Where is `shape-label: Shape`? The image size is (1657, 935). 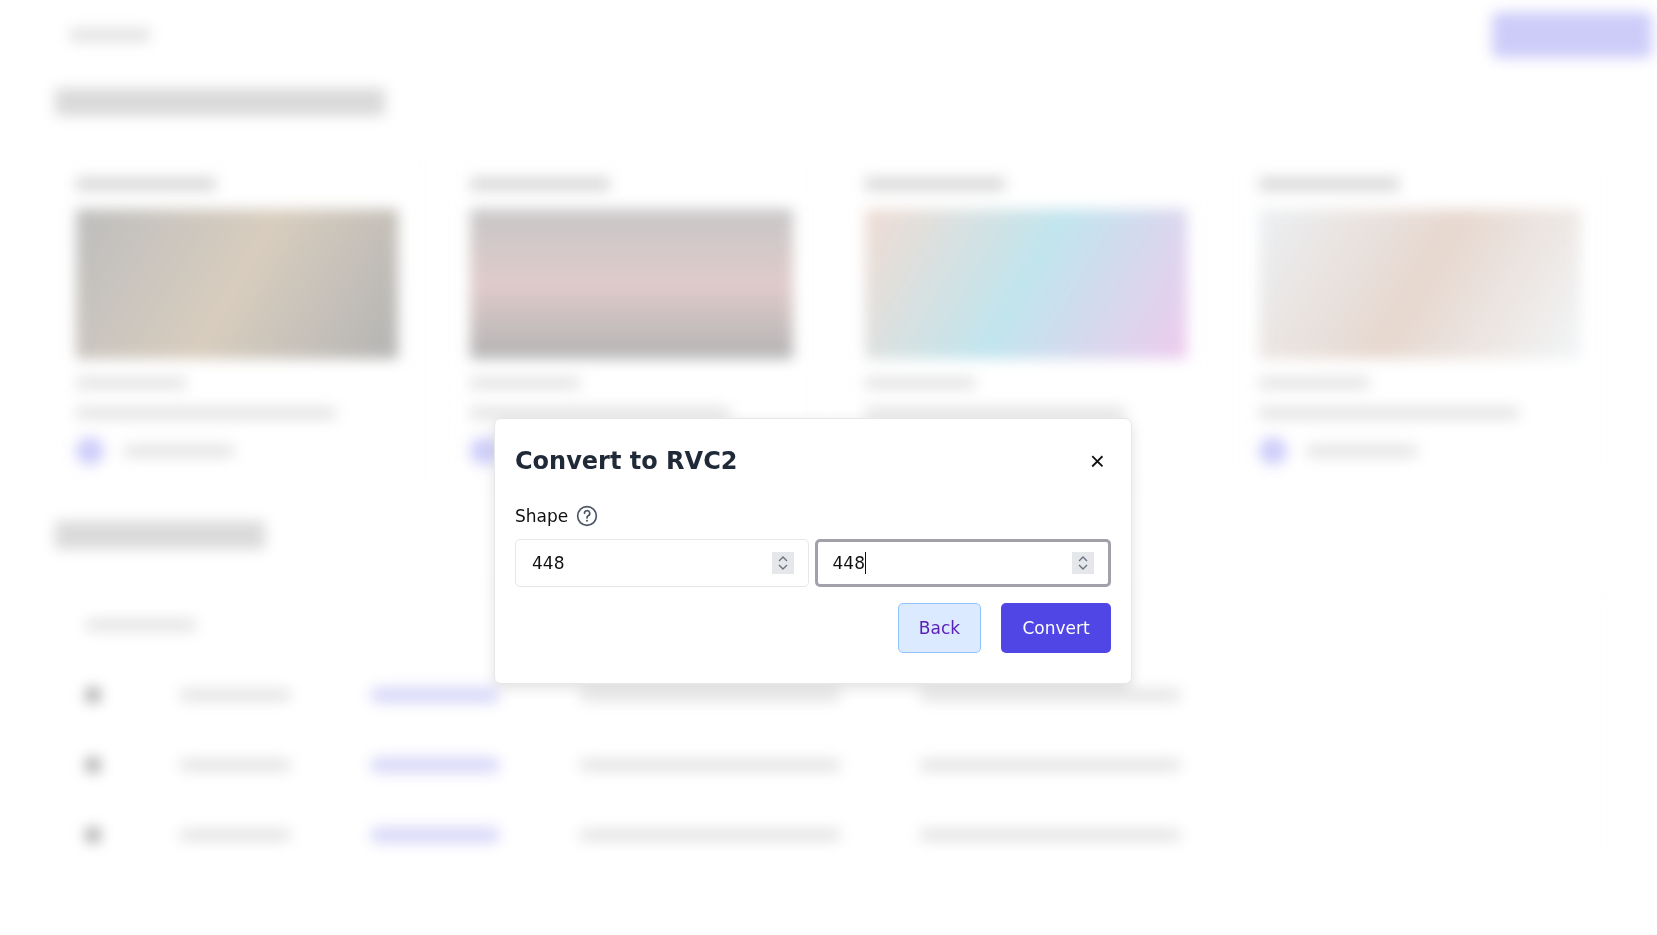
shape-label: Shape is located at coordinates (542, 516).